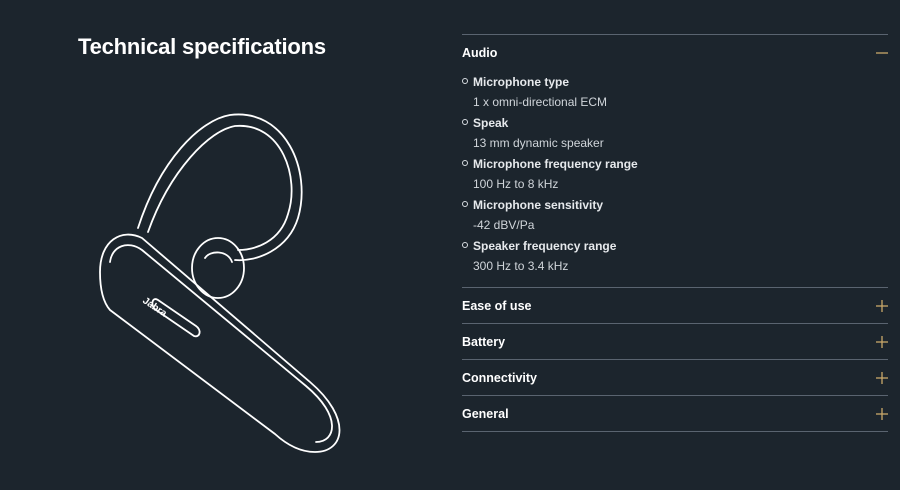 The height and width of the screenshot is (490, 900). I want to click on section-general-title: General, so click(485, 413).